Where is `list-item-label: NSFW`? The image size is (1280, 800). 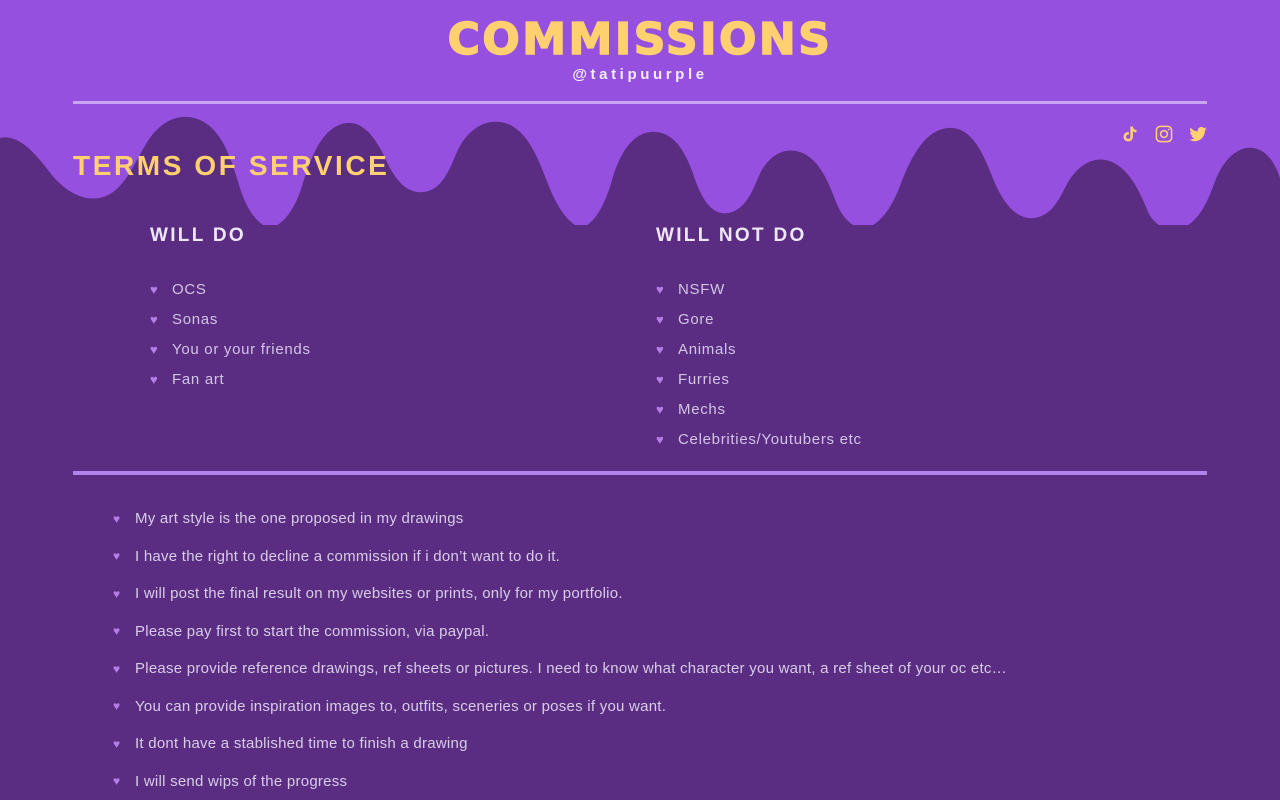
list-item-label: NSFW is located at coordinates (701, 289).